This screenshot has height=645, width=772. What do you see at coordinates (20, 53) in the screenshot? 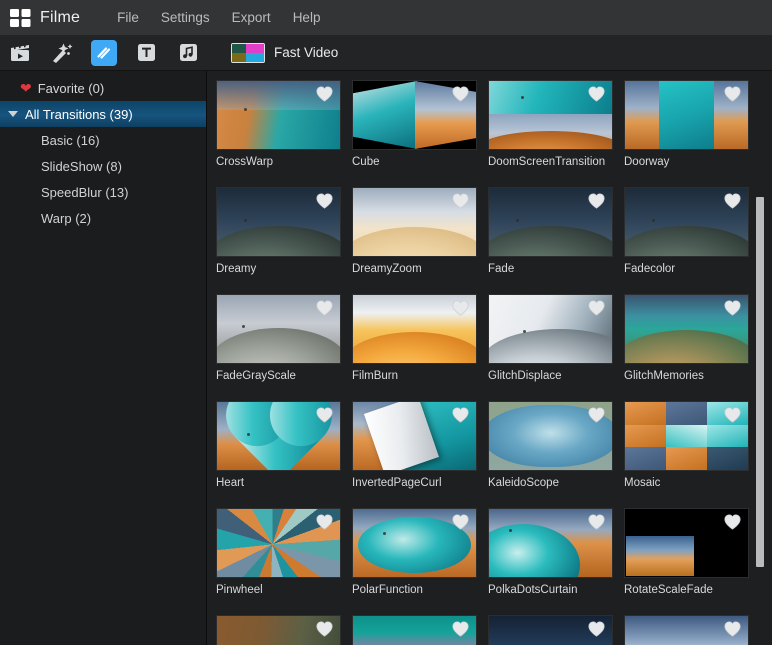
I see `clapperboard-icon` at bounding box center [20, 53].